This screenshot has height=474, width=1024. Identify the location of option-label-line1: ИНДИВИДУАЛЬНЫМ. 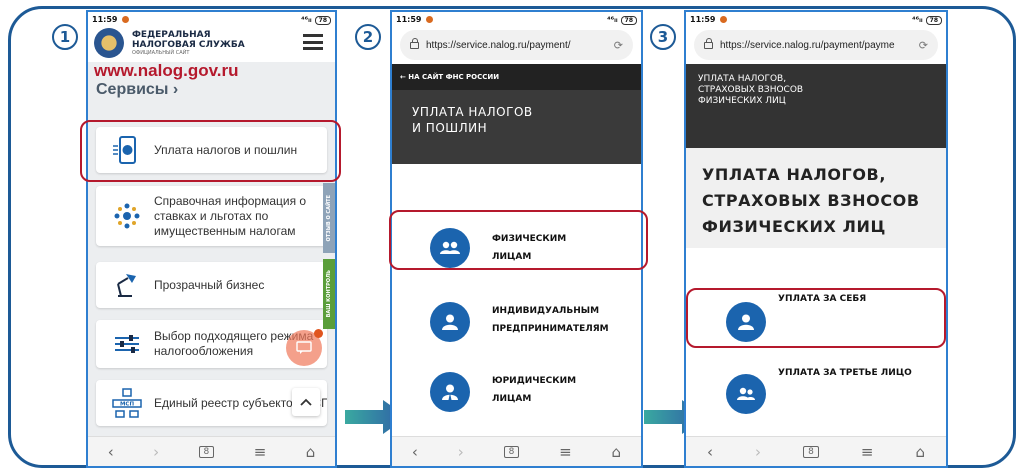
(546, 311).